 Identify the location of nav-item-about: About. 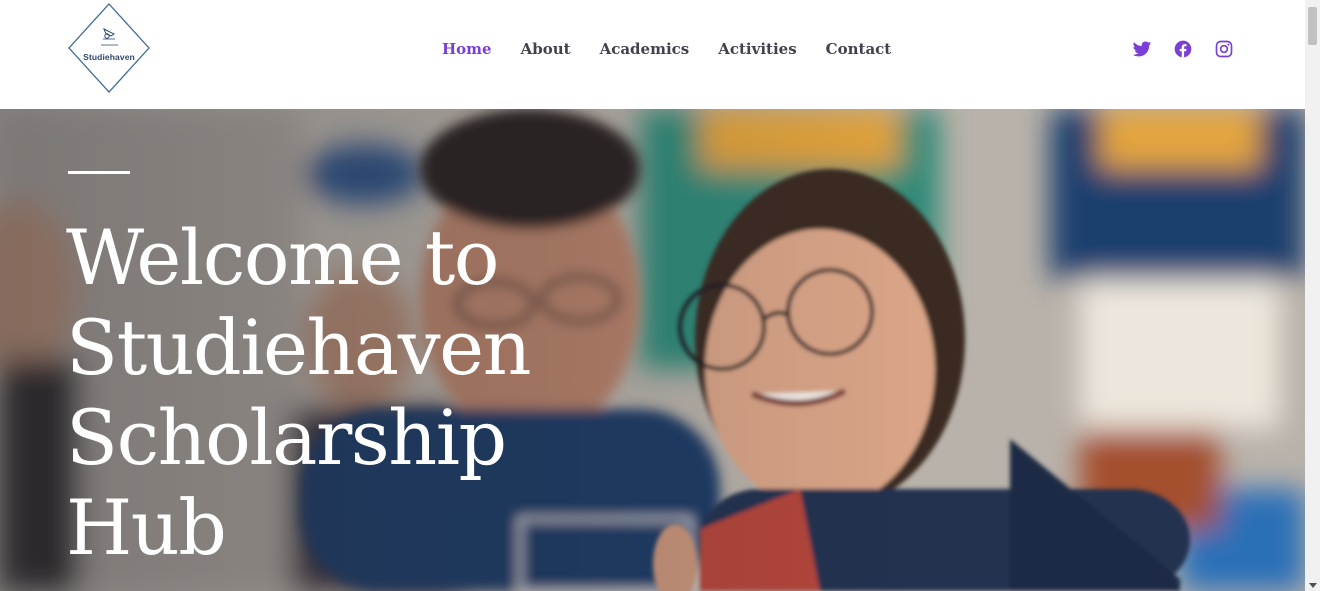
(546, 49).